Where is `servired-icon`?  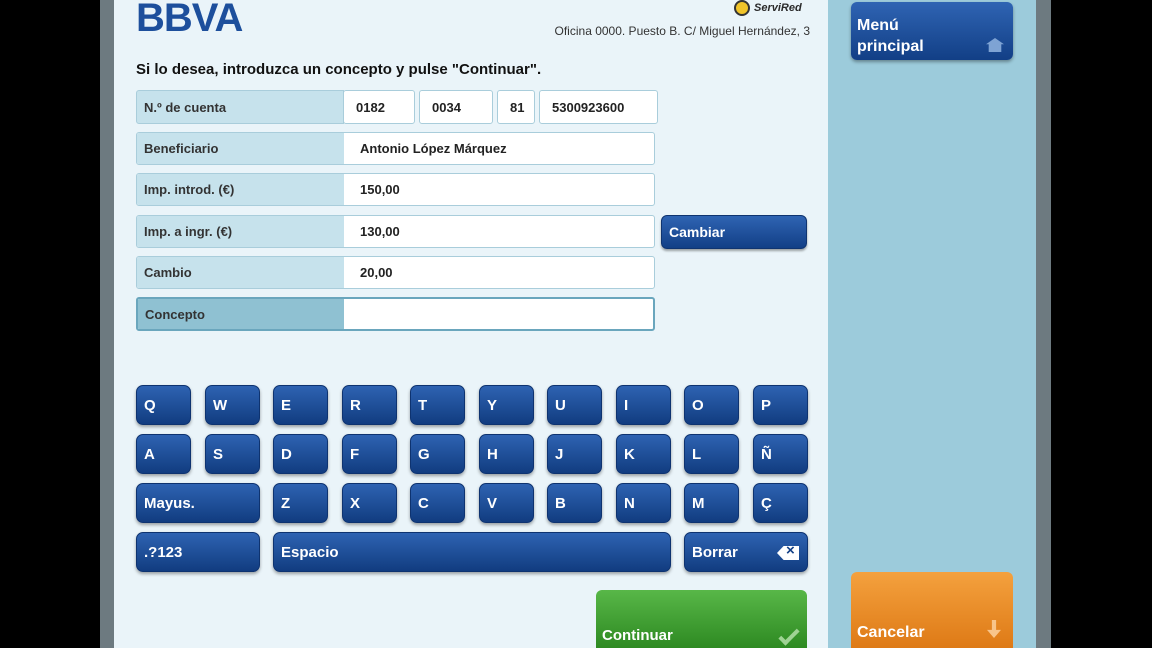
servired-icon is located at coordinates (742, 8).